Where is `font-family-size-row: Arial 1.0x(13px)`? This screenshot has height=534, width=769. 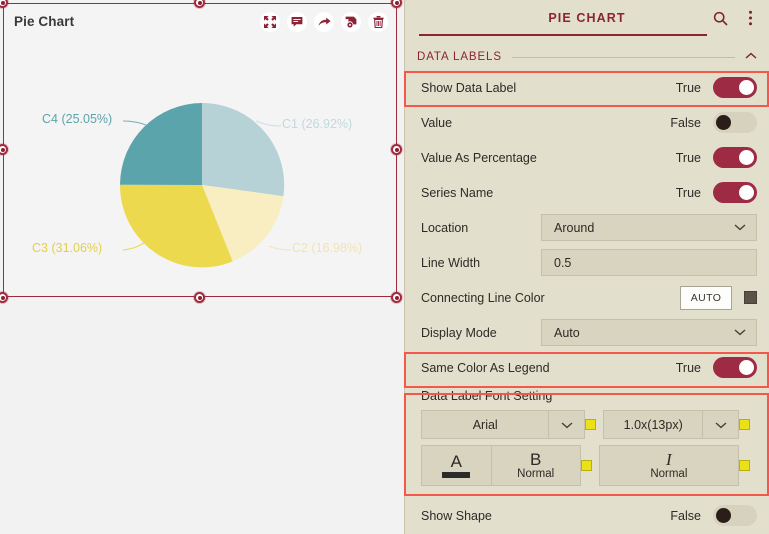 font-family-size-row: Arial 1.0x(13px) is located at coordinates (589, 424).